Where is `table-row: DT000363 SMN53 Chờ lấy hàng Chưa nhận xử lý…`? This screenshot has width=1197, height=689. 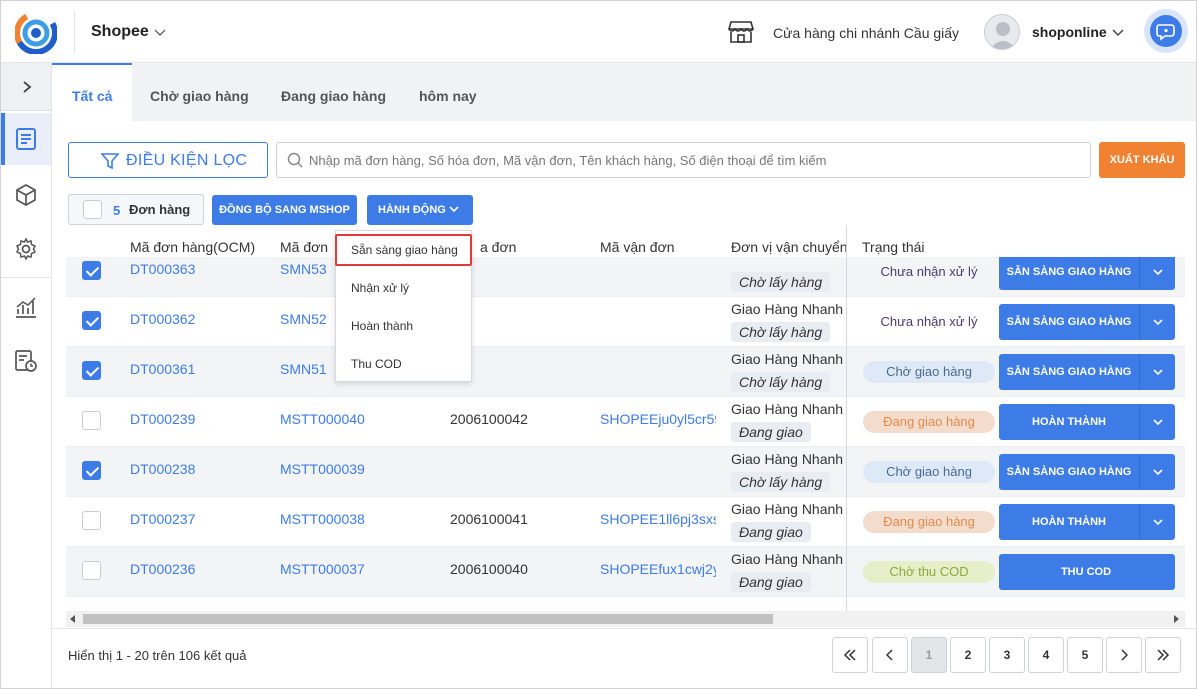
table-row: DT000363 SMN53 Chờ lấy hàng Chưa nhận xử lý… is located at coordinates (625, 277).